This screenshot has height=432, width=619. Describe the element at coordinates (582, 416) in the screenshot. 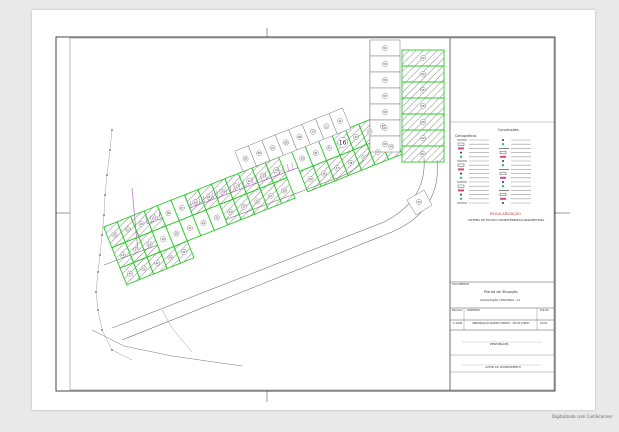

I see `scanner-caption: Digitalizado com CamScanner` at that location.